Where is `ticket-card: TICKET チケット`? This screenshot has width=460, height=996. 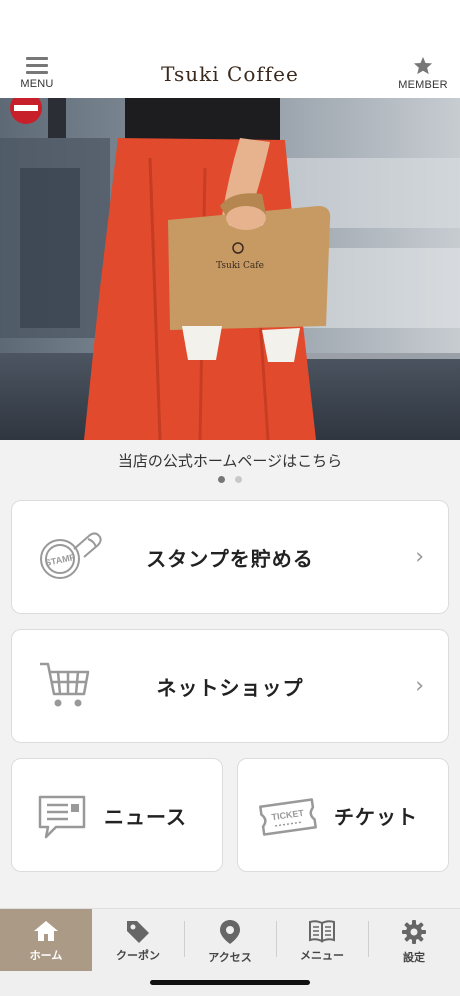 ticket-card: TICKET チケット is located at coordinates (343, 815).